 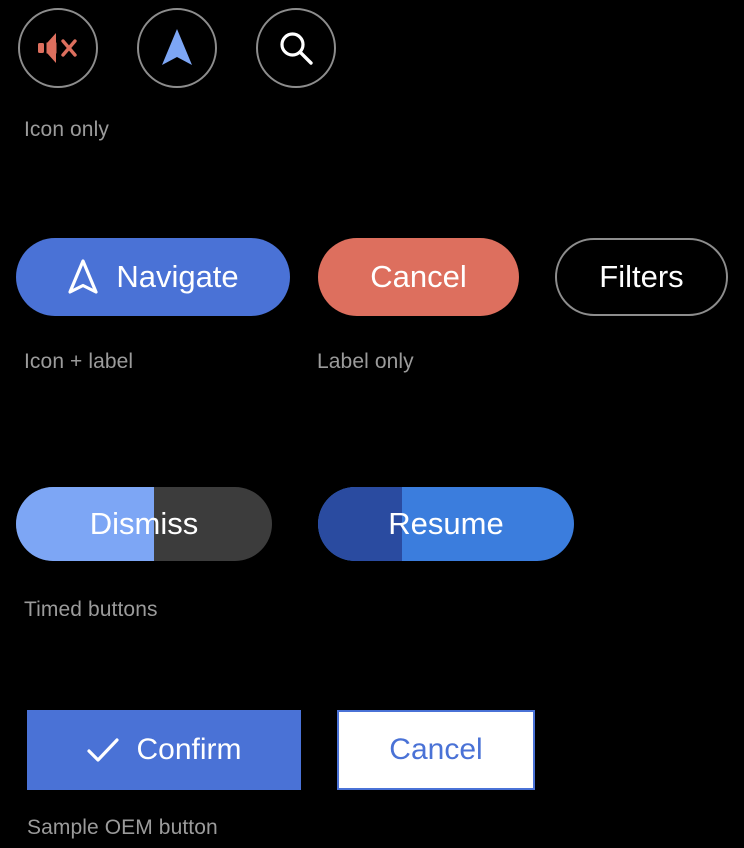 I want to click on caption-icon-only: Icon only, so click(x=66, y=129).